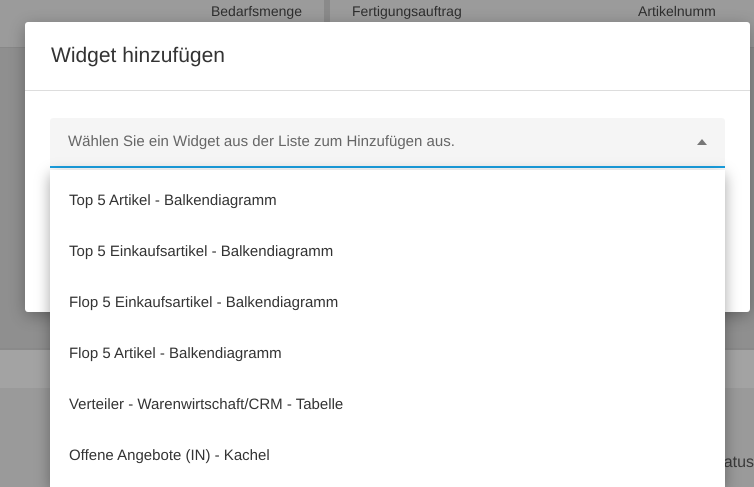 The image size is (754, 487). I want to click on menu-option: Flop 5 Einkaufsartikel - Balkendiagramm, so click(387, 303).